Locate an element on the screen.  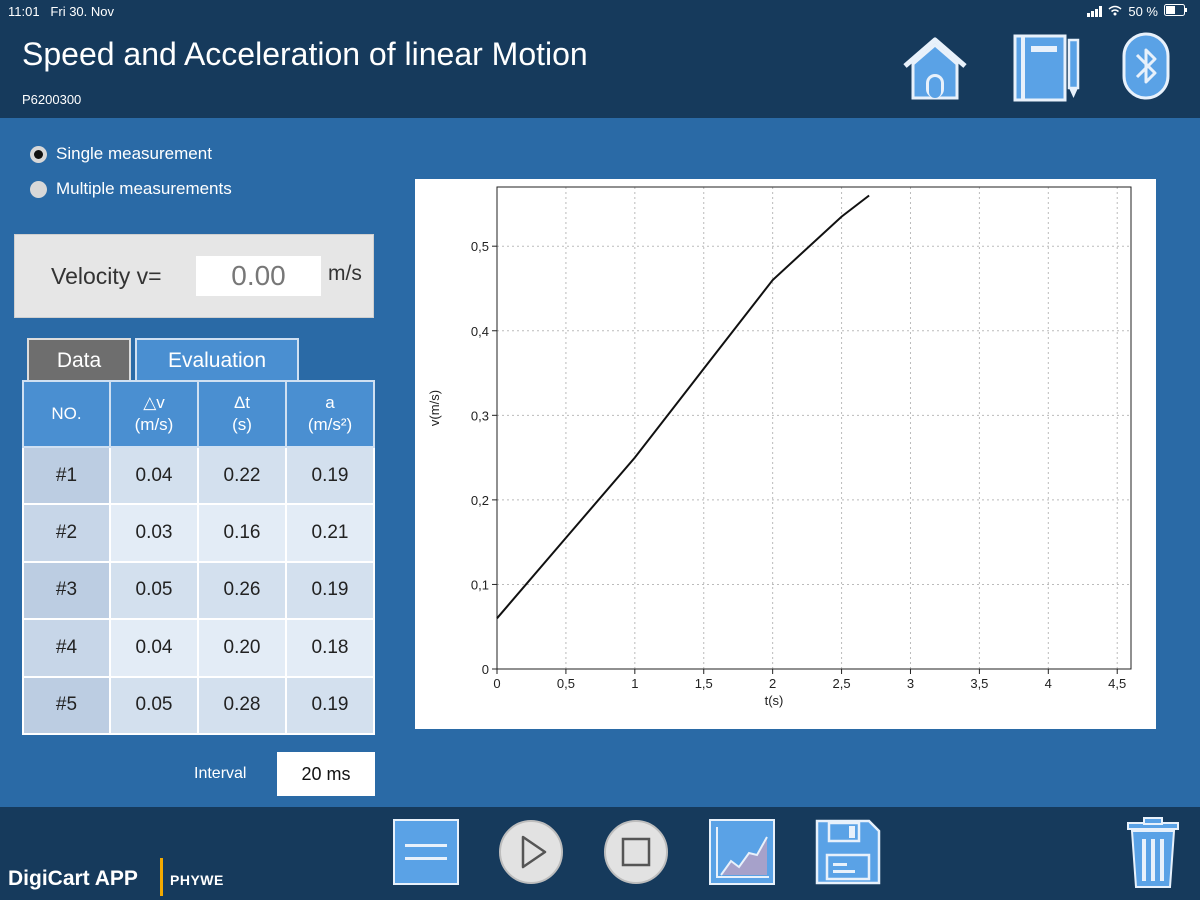
signal-icon is located at coordinates (1095, 11).